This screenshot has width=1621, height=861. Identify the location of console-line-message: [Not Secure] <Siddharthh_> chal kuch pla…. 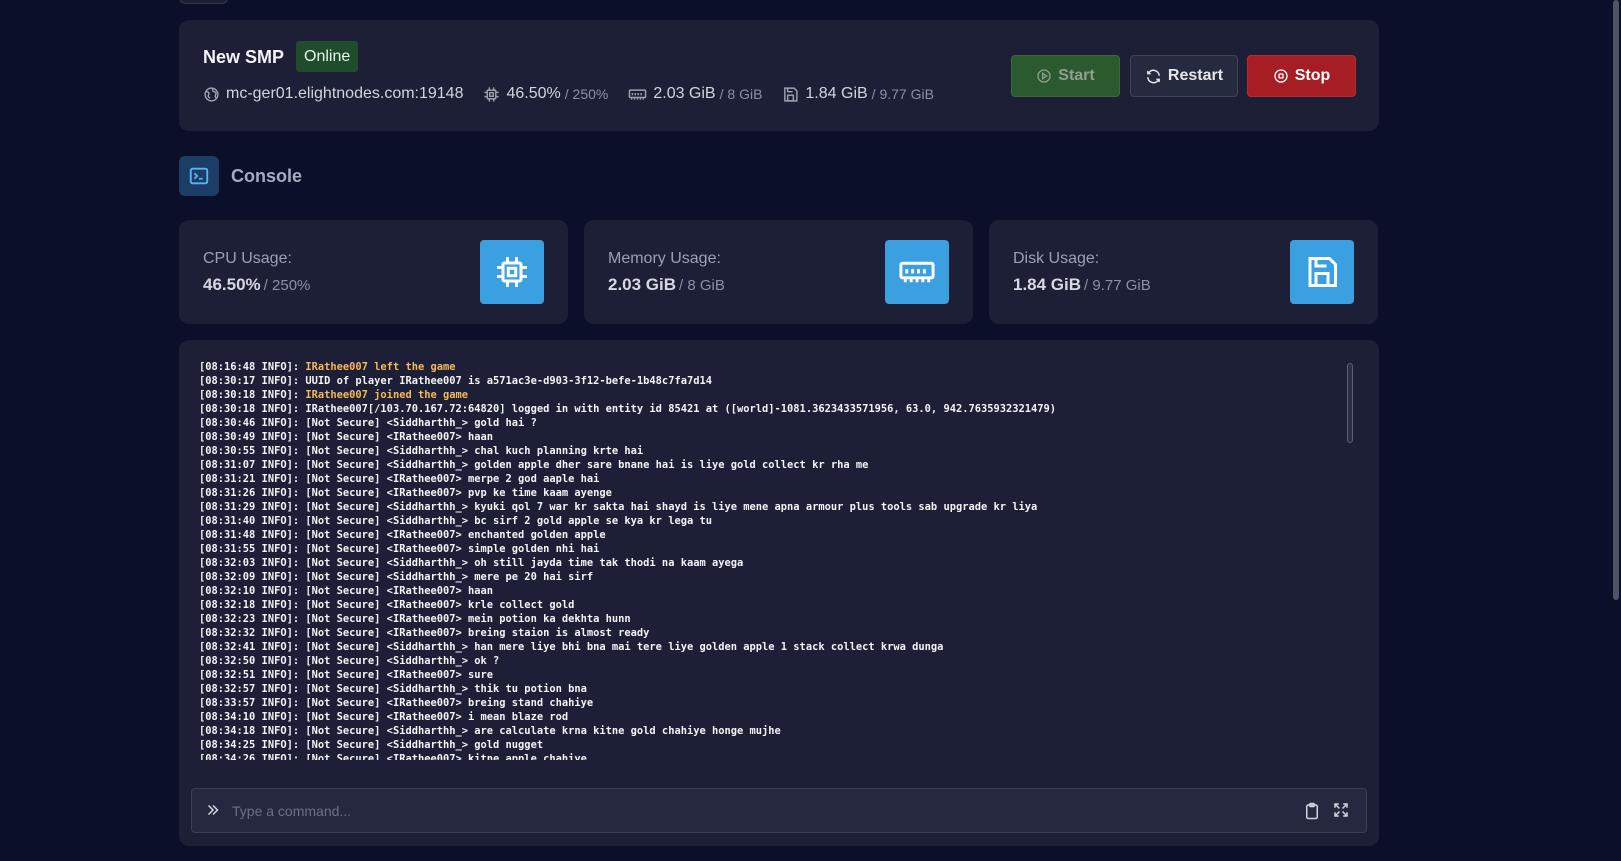
(474, 451).